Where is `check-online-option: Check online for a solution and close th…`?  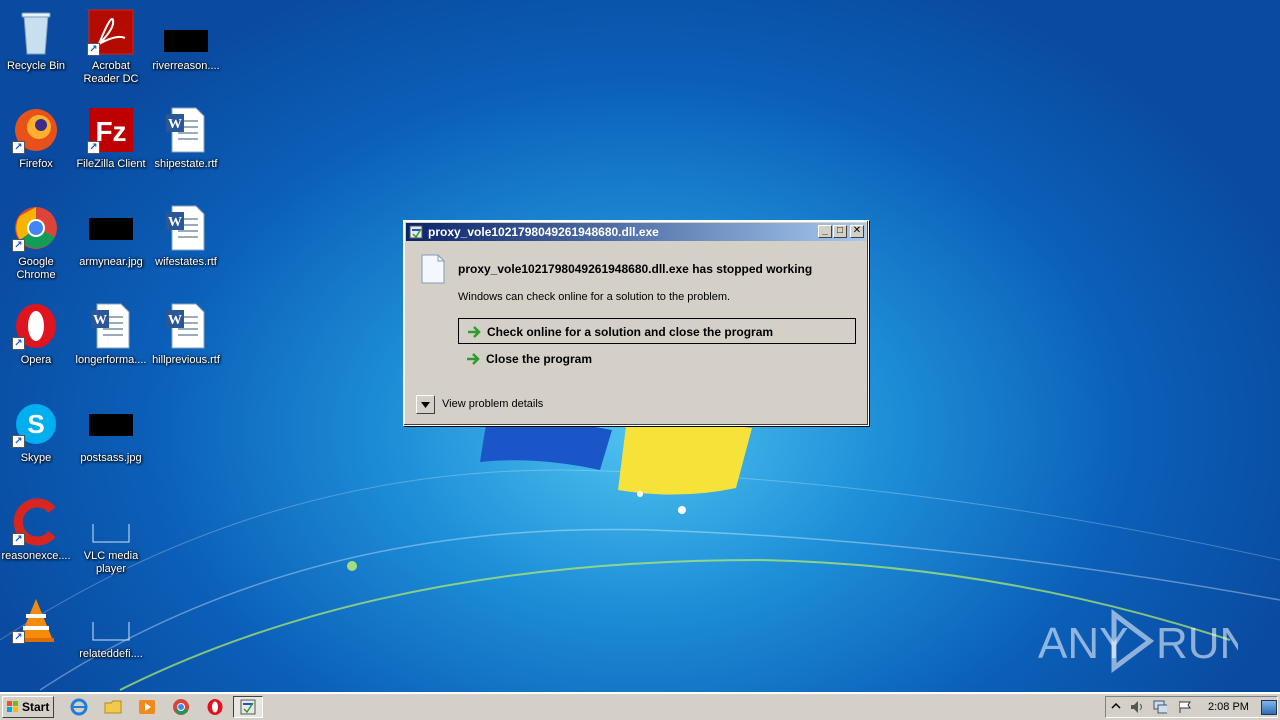
check-online-option: Check online for a solution and close th… is located at coordinates (657, 331).